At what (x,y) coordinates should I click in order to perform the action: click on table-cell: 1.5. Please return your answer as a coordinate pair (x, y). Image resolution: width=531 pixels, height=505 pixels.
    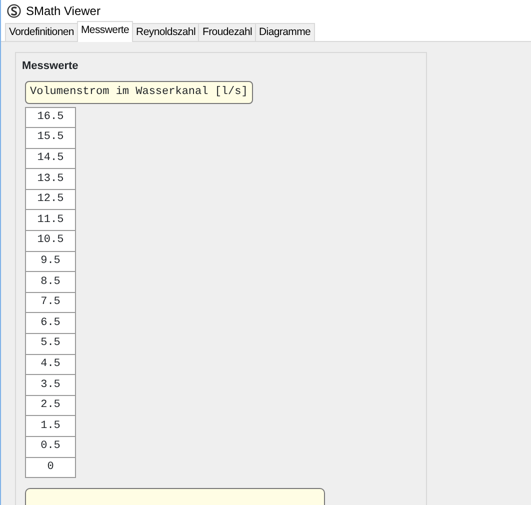
    Looking at the image, I should click on (51, 426).